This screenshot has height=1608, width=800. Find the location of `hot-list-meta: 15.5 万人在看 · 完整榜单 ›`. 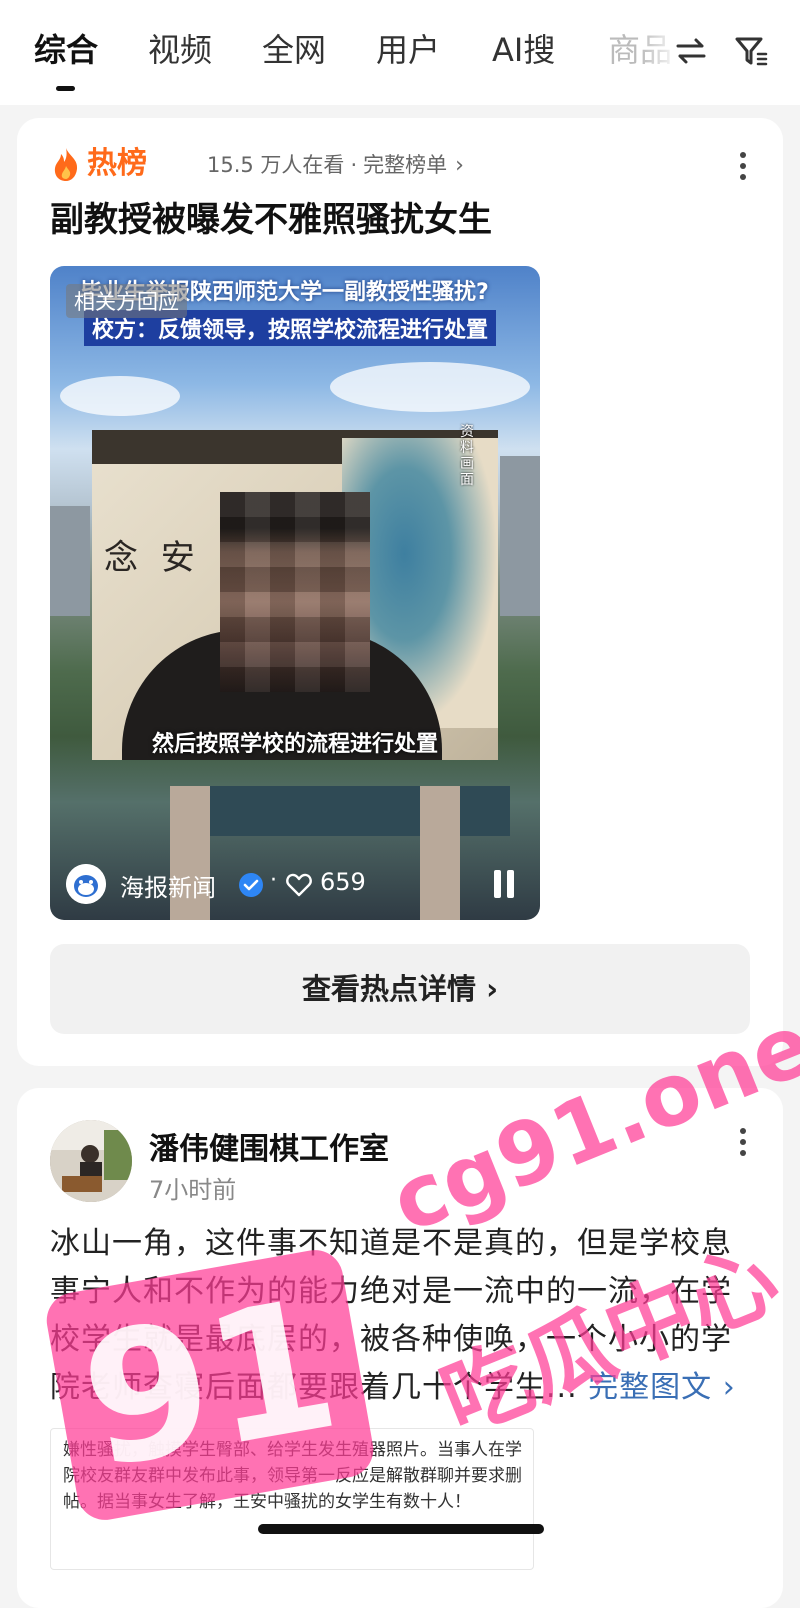

hot-list-meta: 15.5 万人在看 · 完整榜单 › is located at coordinates (335, 165).